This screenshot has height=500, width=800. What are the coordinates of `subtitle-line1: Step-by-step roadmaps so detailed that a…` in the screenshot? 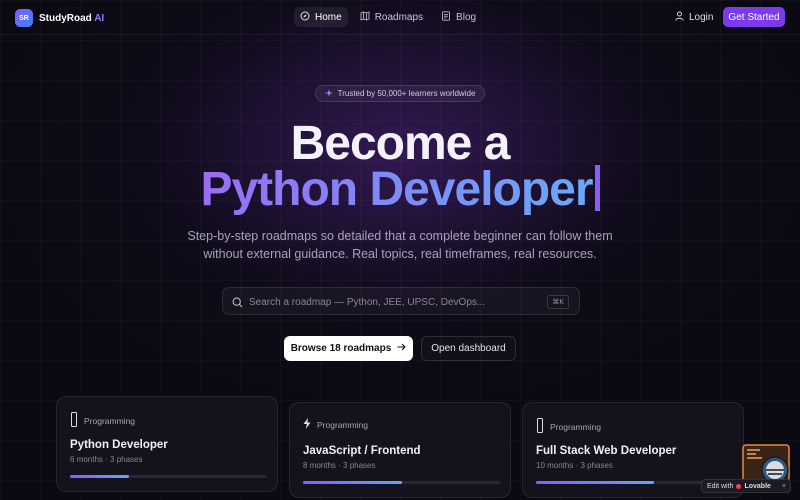 It's located at (400, 236).